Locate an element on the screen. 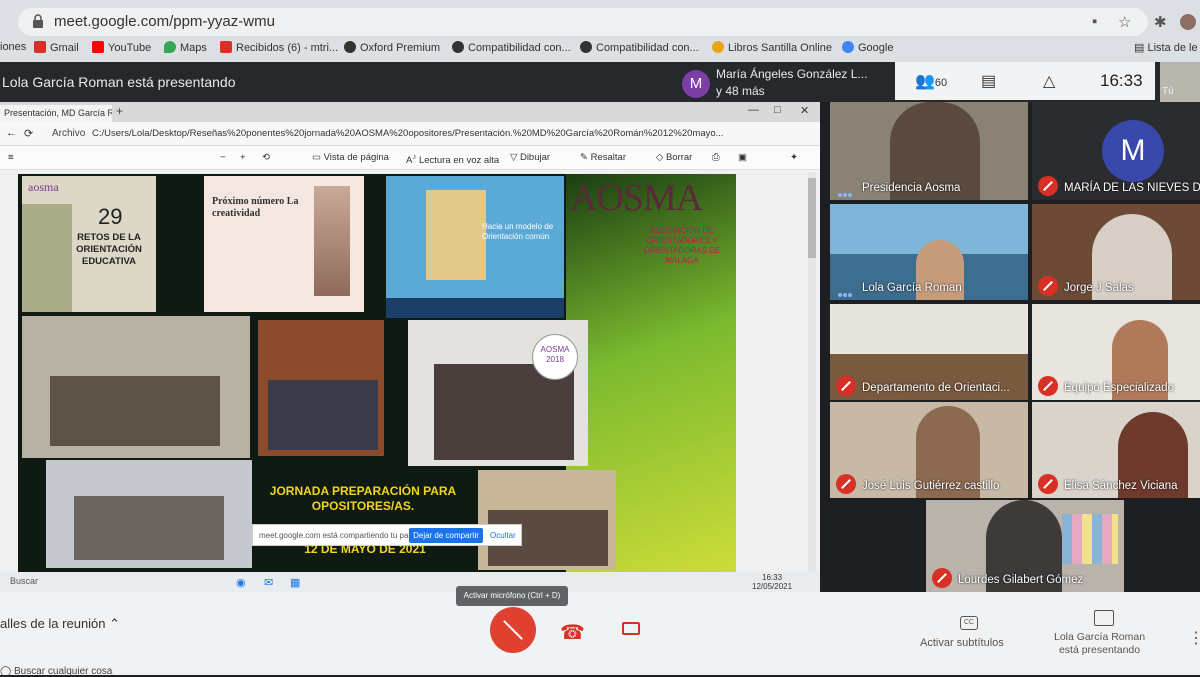  conference-poster: Hacia un modelo de Orientación común is located at coordinates (475, 247).